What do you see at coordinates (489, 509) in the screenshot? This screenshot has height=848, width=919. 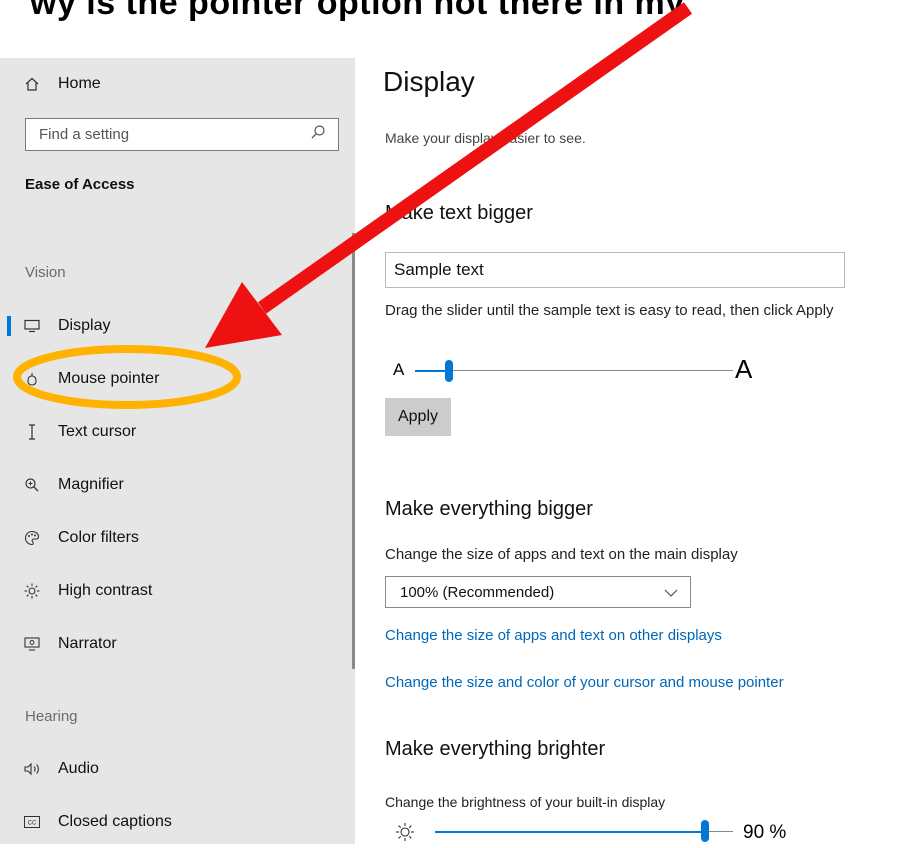 I see `everything-bigger-heading: Make everything bigger` at bounding box center [489, 509].